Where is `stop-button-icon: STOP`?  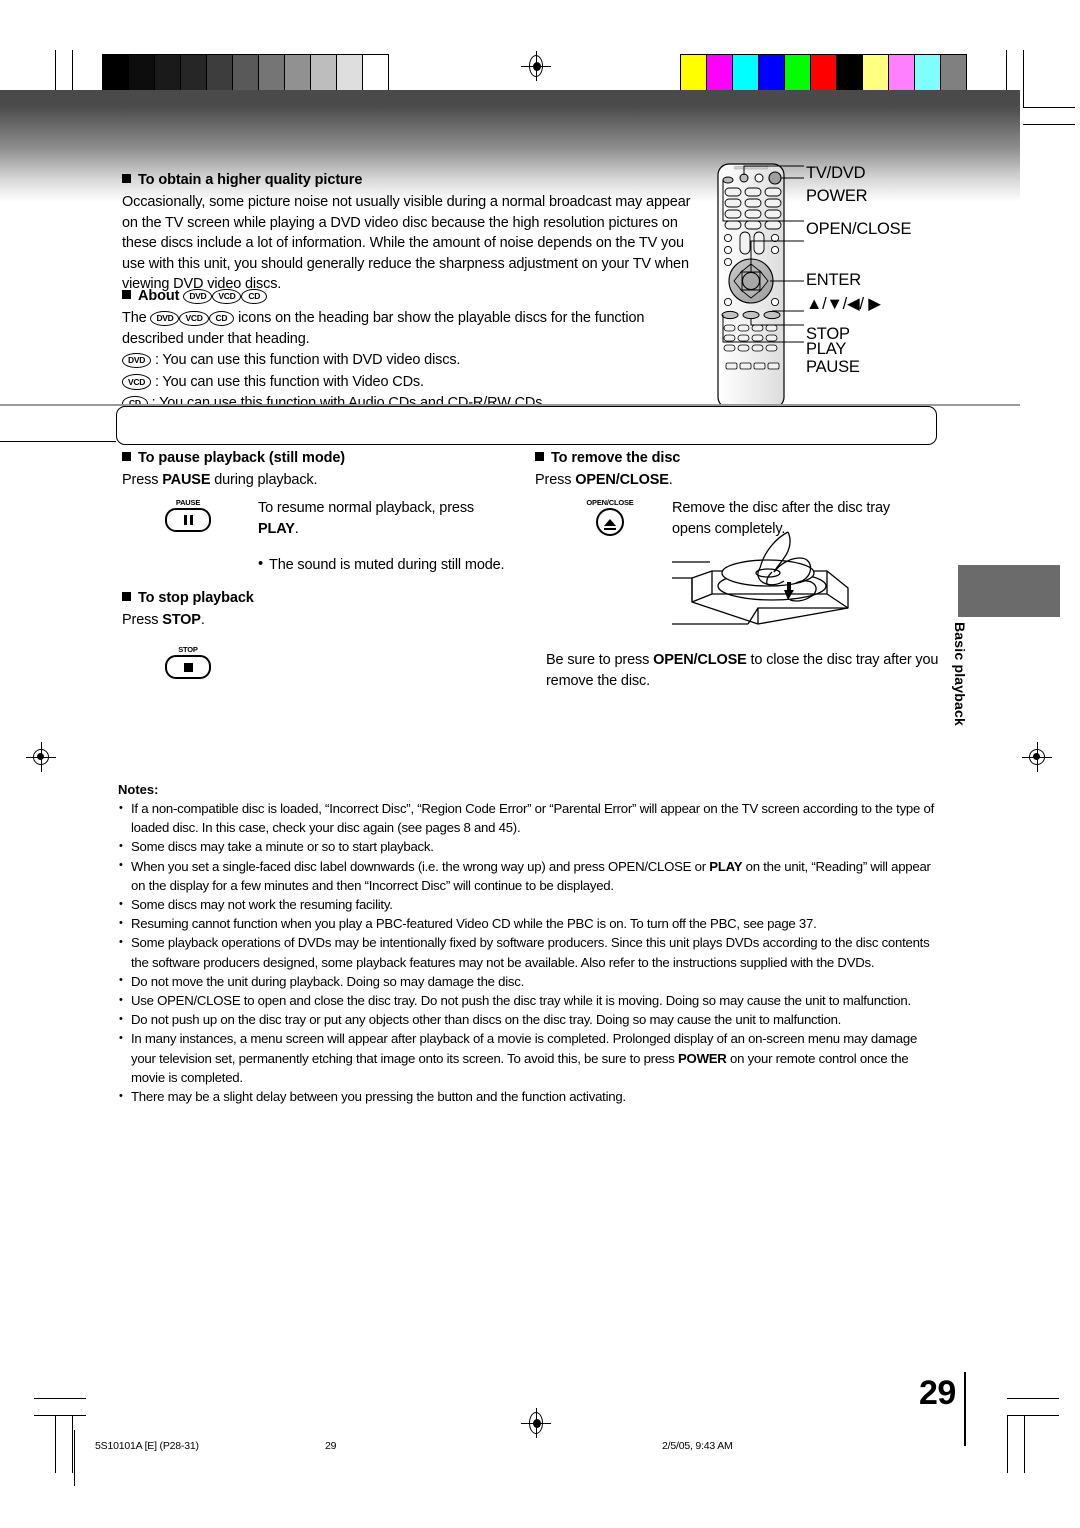 stop-button-icon: STOP is located at coordinates (188, 662).